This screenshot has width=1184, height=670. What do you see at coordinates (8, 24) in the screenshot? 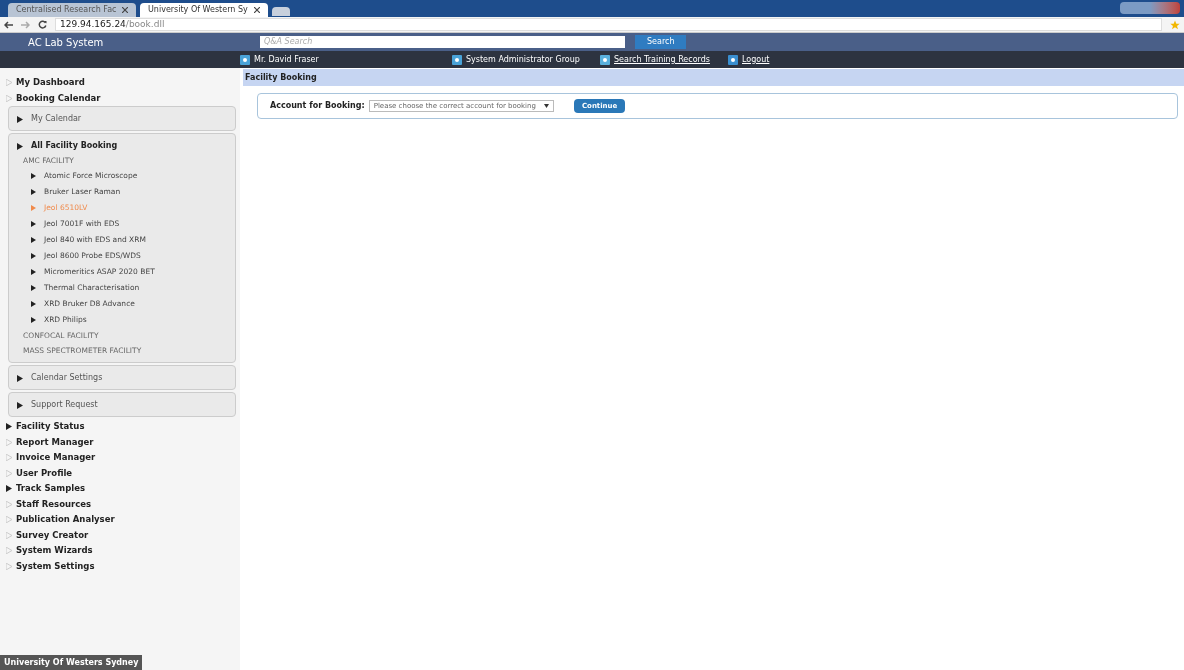
I see `back-icon` at bounding box center [8, 24].